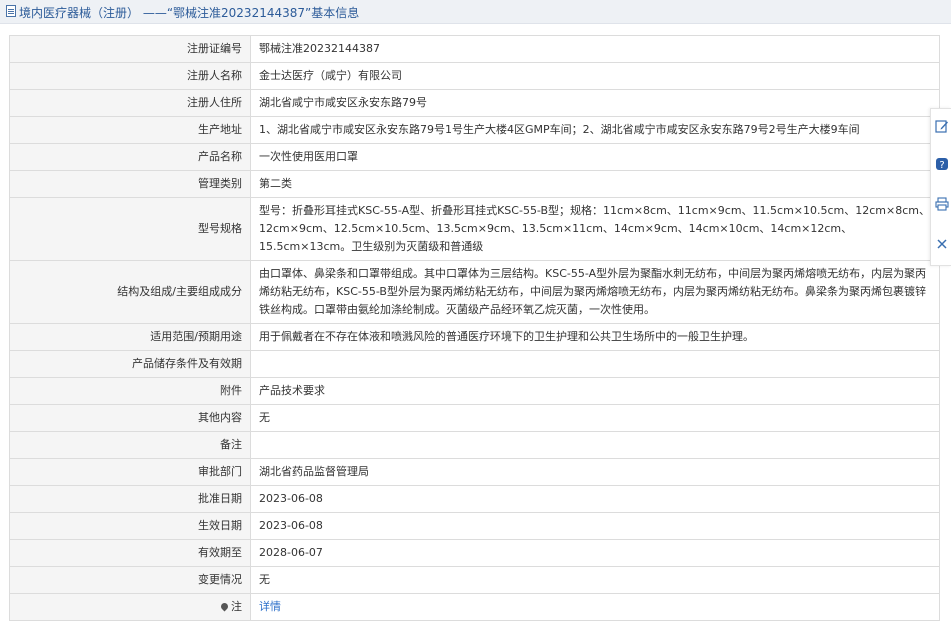 Image resolution: width=951 pixels, height=628 pixels. What do you see at coordinates (942, 244) in the screenshot?
I see `close-icon` at bounding box center [942, 244].